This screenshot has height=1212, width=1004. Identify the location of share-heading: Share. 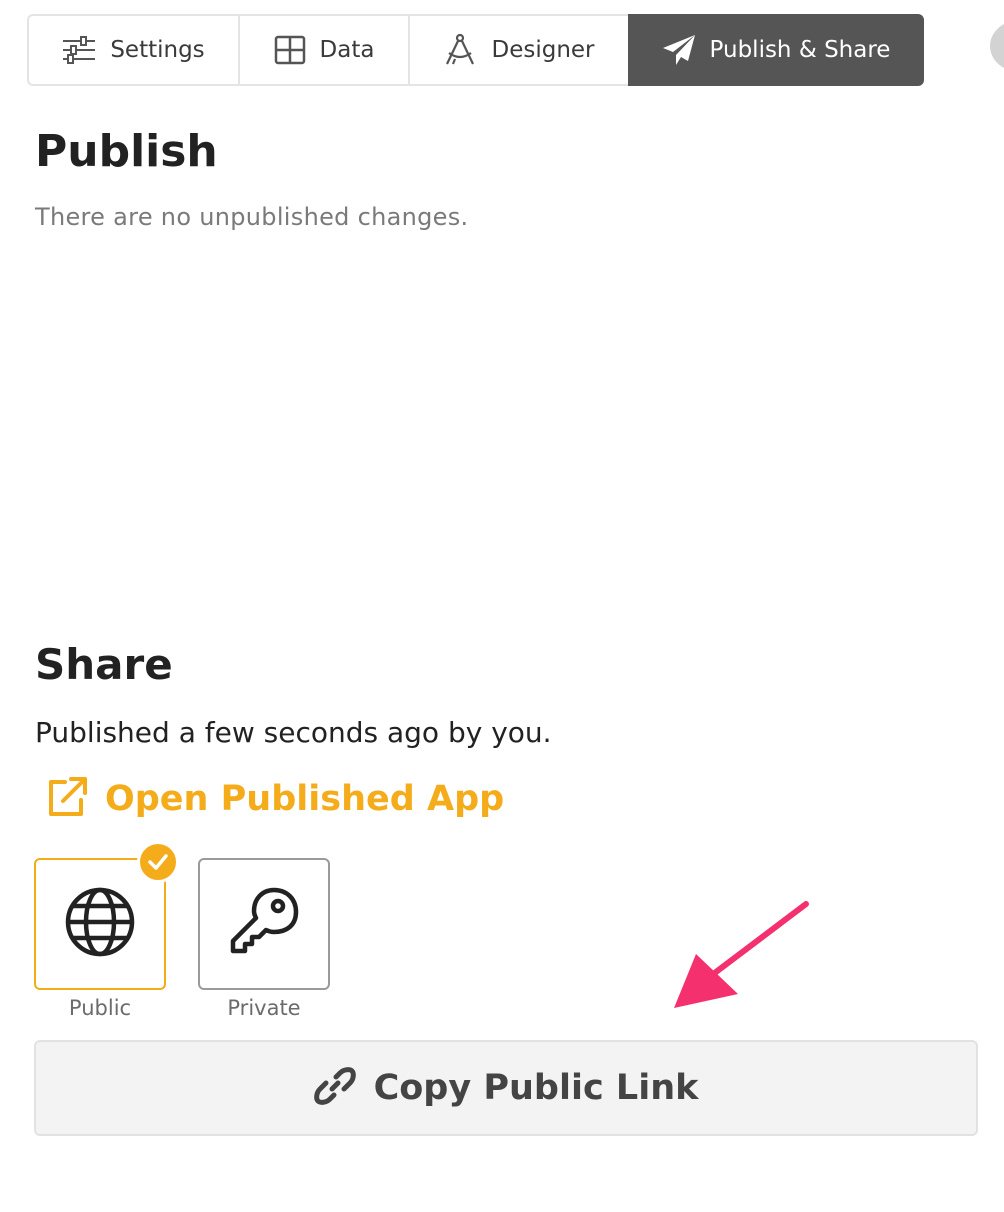
(104, 664).